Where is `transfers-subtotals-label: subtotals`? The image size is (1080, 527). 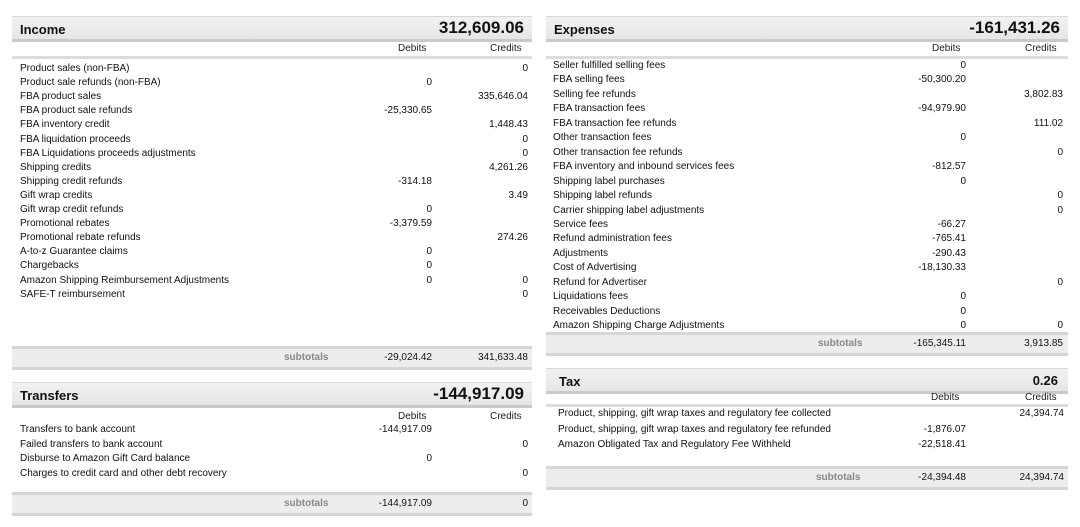 transfers-subtotals-label: subtotals is located at coordinates (306, 503).